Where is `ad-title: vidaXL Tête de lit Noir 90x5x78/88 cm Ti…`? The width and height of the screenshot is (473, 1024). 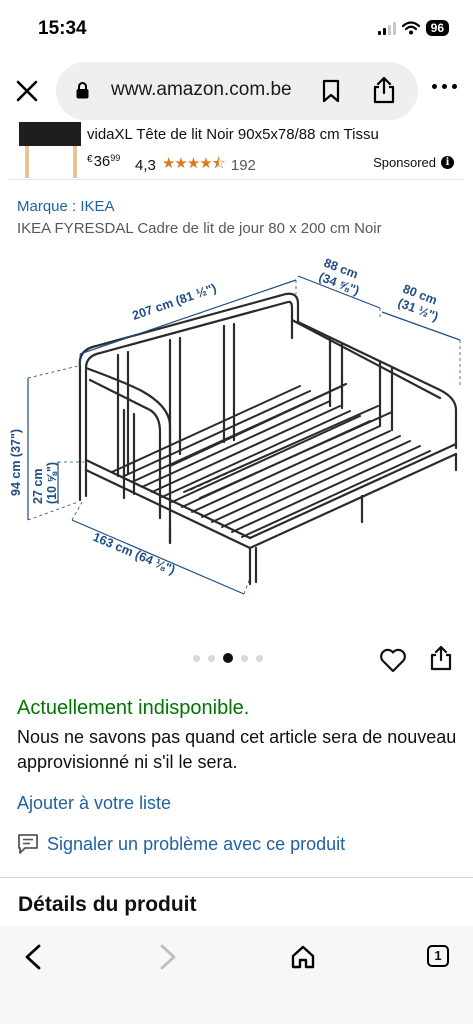 ad-title: vidaXL Tête de lit Noir 90x5x78/88 cm Ti… is located at coordinates (233, 134).